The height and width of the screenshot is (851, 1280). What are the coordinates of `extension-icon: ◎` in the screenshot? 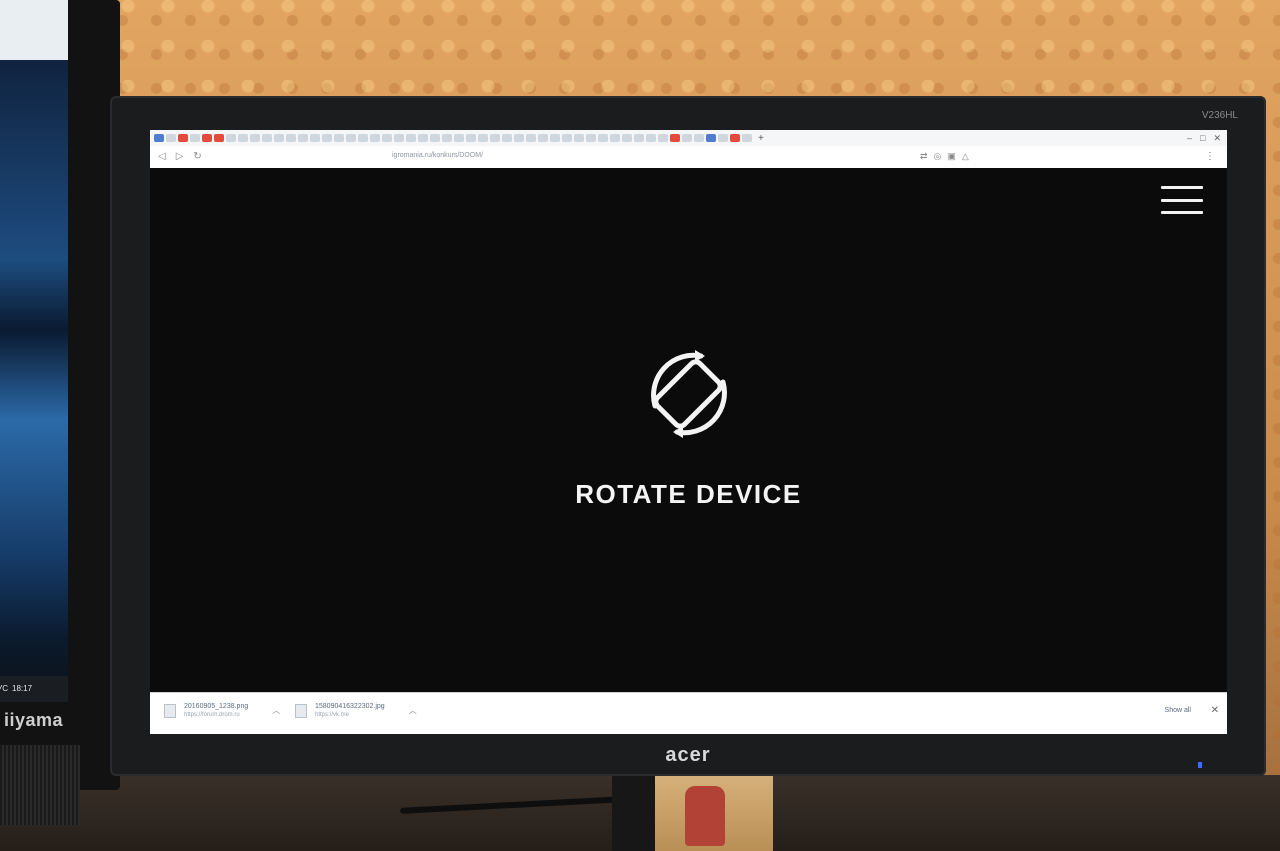 It's located at (938, 156).